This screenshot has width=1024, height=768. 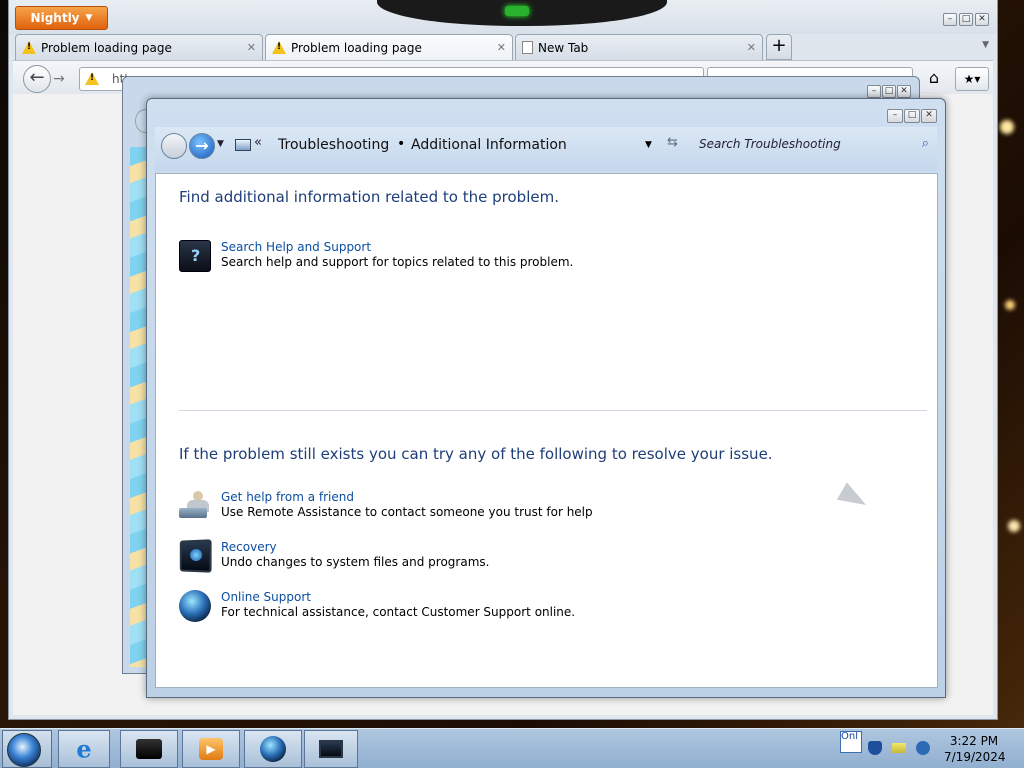 I want to click on system-clock: 3:22 PM 7/19/2024, so click(x=975, y=749).